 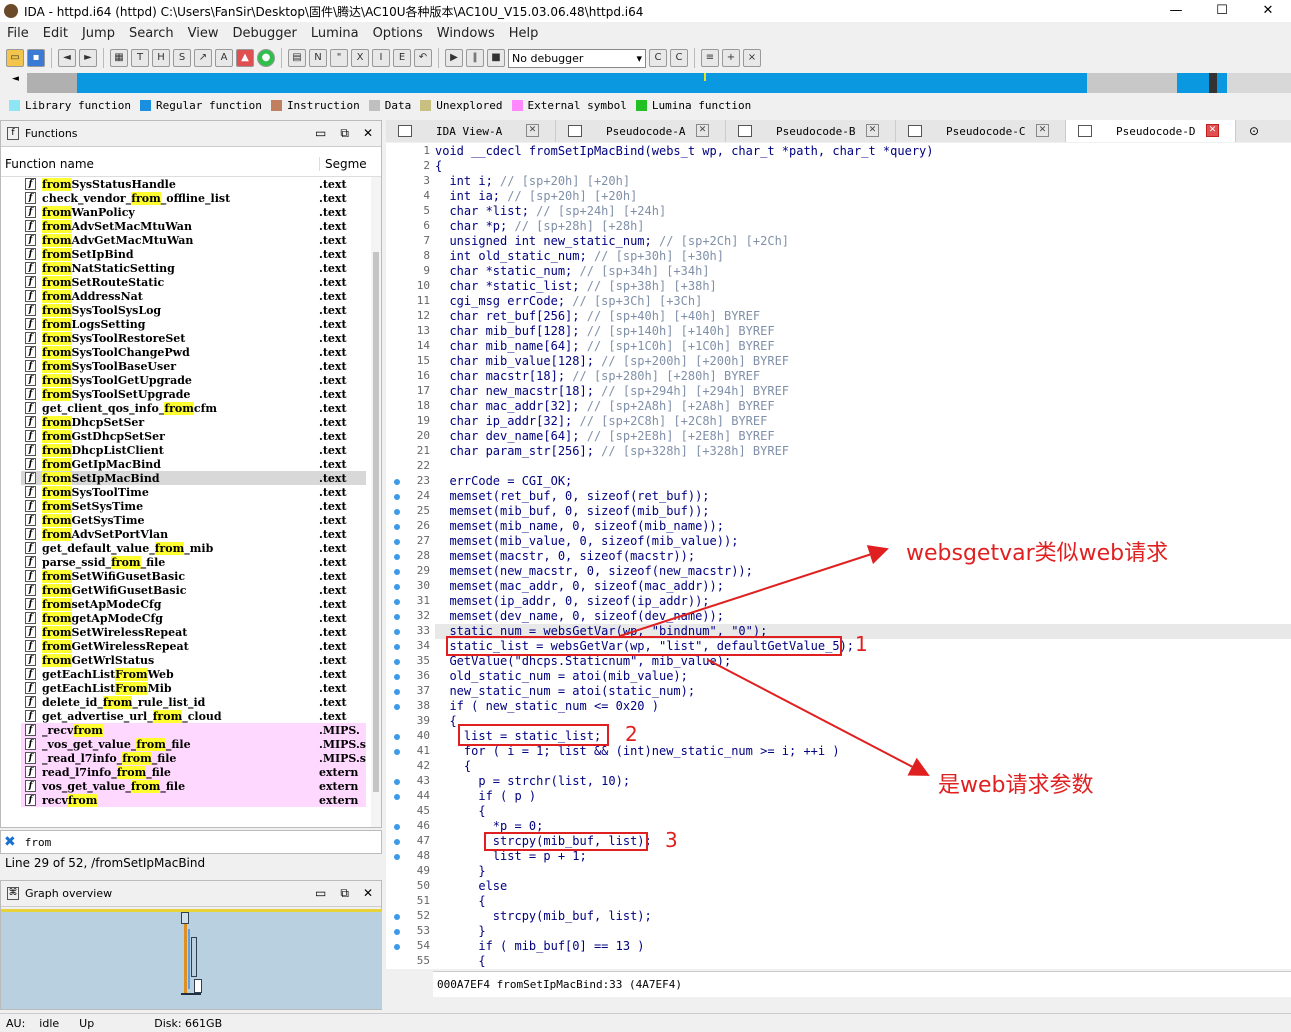 What do you see at coordinates (16, 1023) in the screenshot?
I see `status-au: AU:` at bounding box center [16, 1023].